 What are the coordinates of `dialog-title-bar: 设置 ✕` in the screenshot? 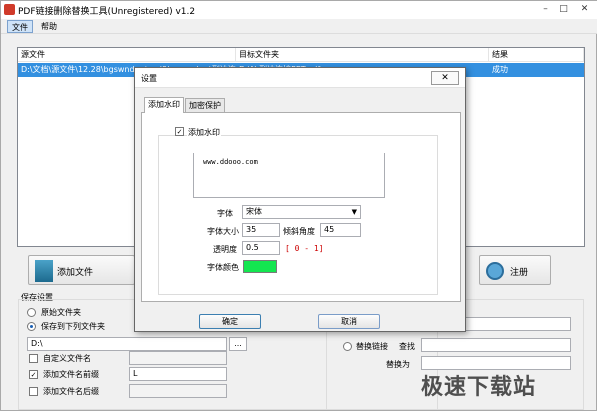 It's located at (300, 78).